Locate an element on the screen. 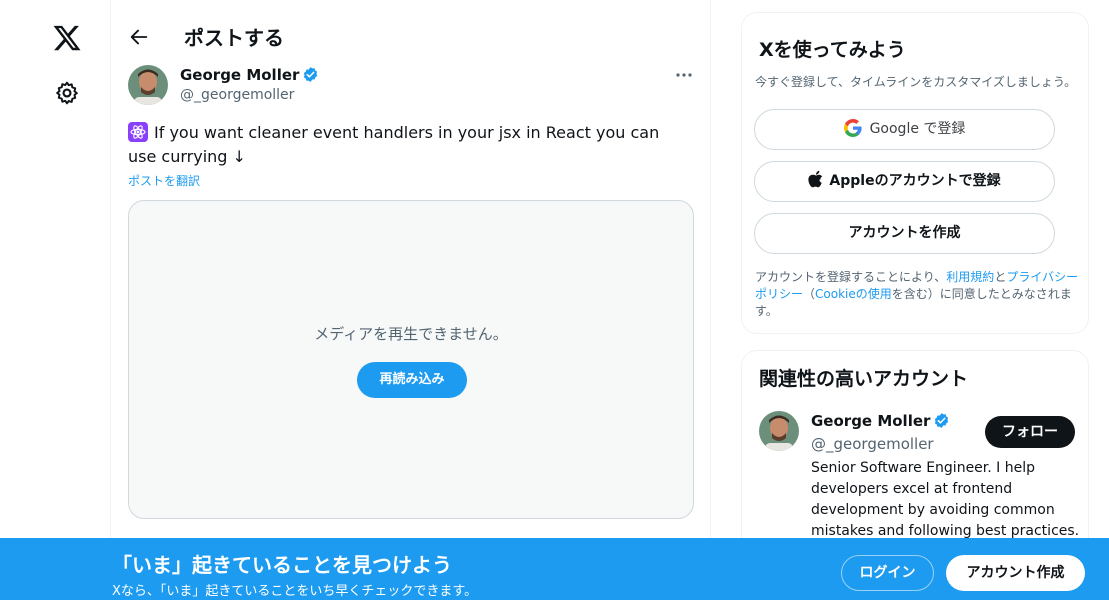 The width and height of the screenshot is (1109, 600). banner-subtitle: Xなら、「いま」起きていることをいち早くチェックできます。 is located at coordinates (295, 591).